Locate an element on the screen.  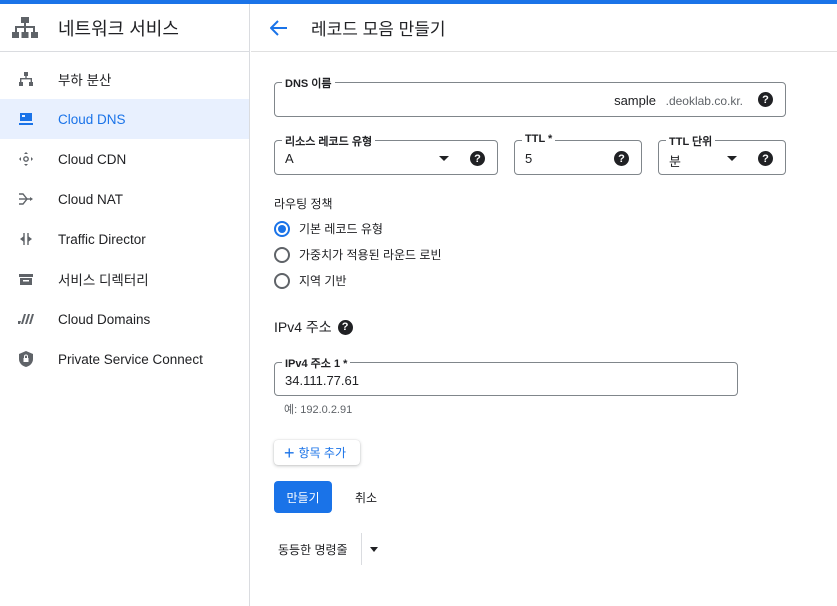
cdn-icon is located at coordinates (26, 159).